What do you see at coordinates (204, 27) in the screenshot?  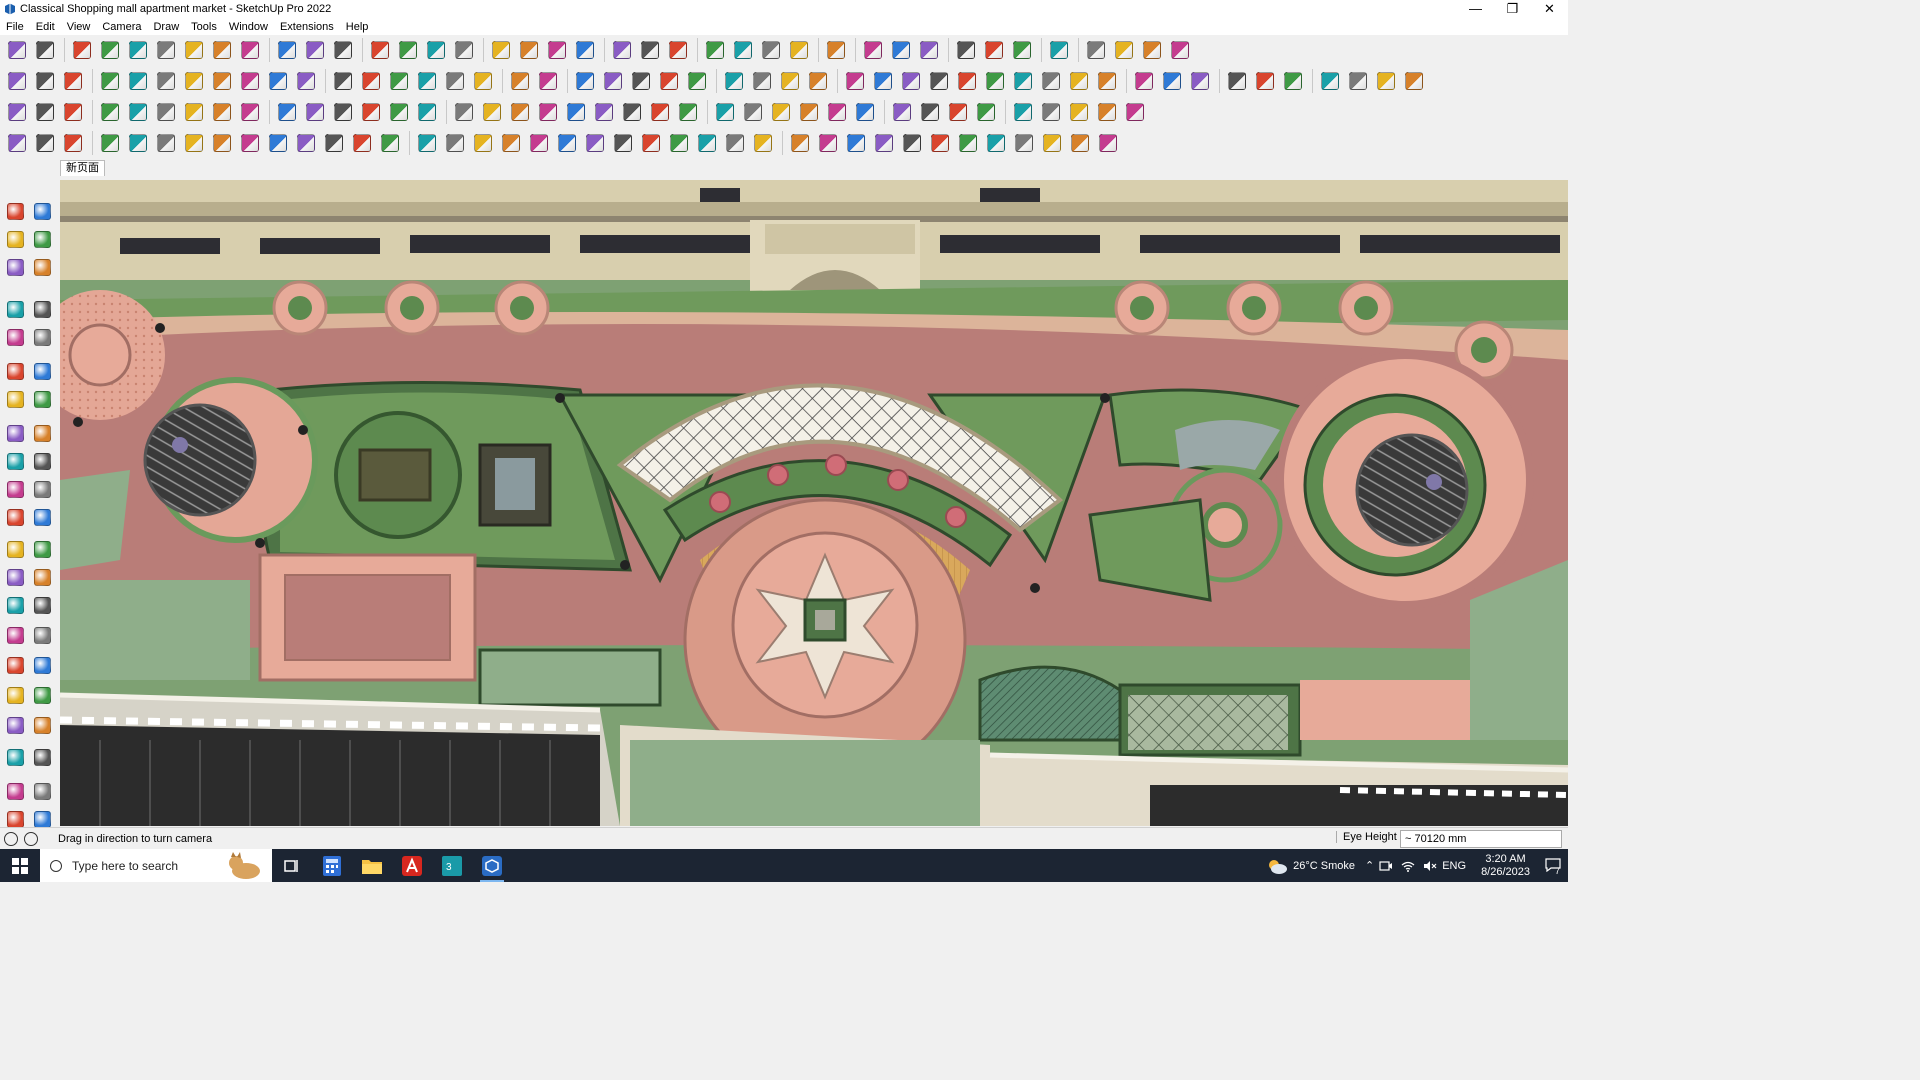 I see `menu-tools: Tools` at bounding box center [204, 27].